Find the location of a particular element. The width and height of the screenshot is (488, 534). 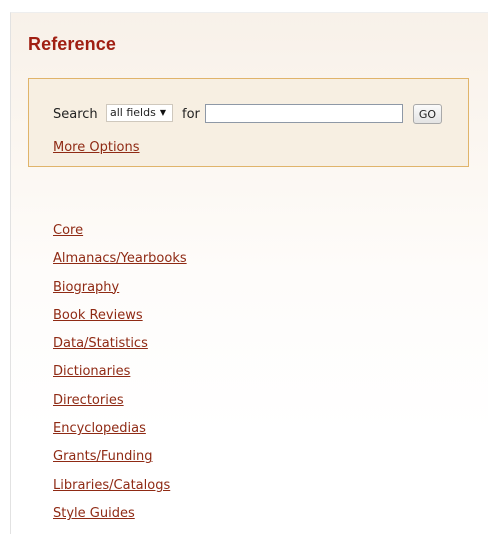

category-link-directories: Directories is located at coordinates (88, 400).